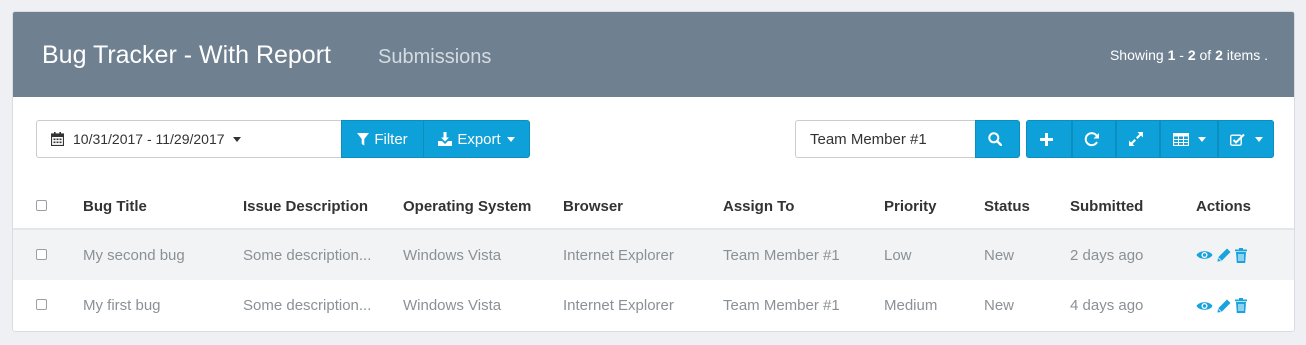 Image resolution: width=1306 pixels, height=345 pixels. Describe the element at coordinates (447, 139) in the screenshot. I see `download-icon` at that location.